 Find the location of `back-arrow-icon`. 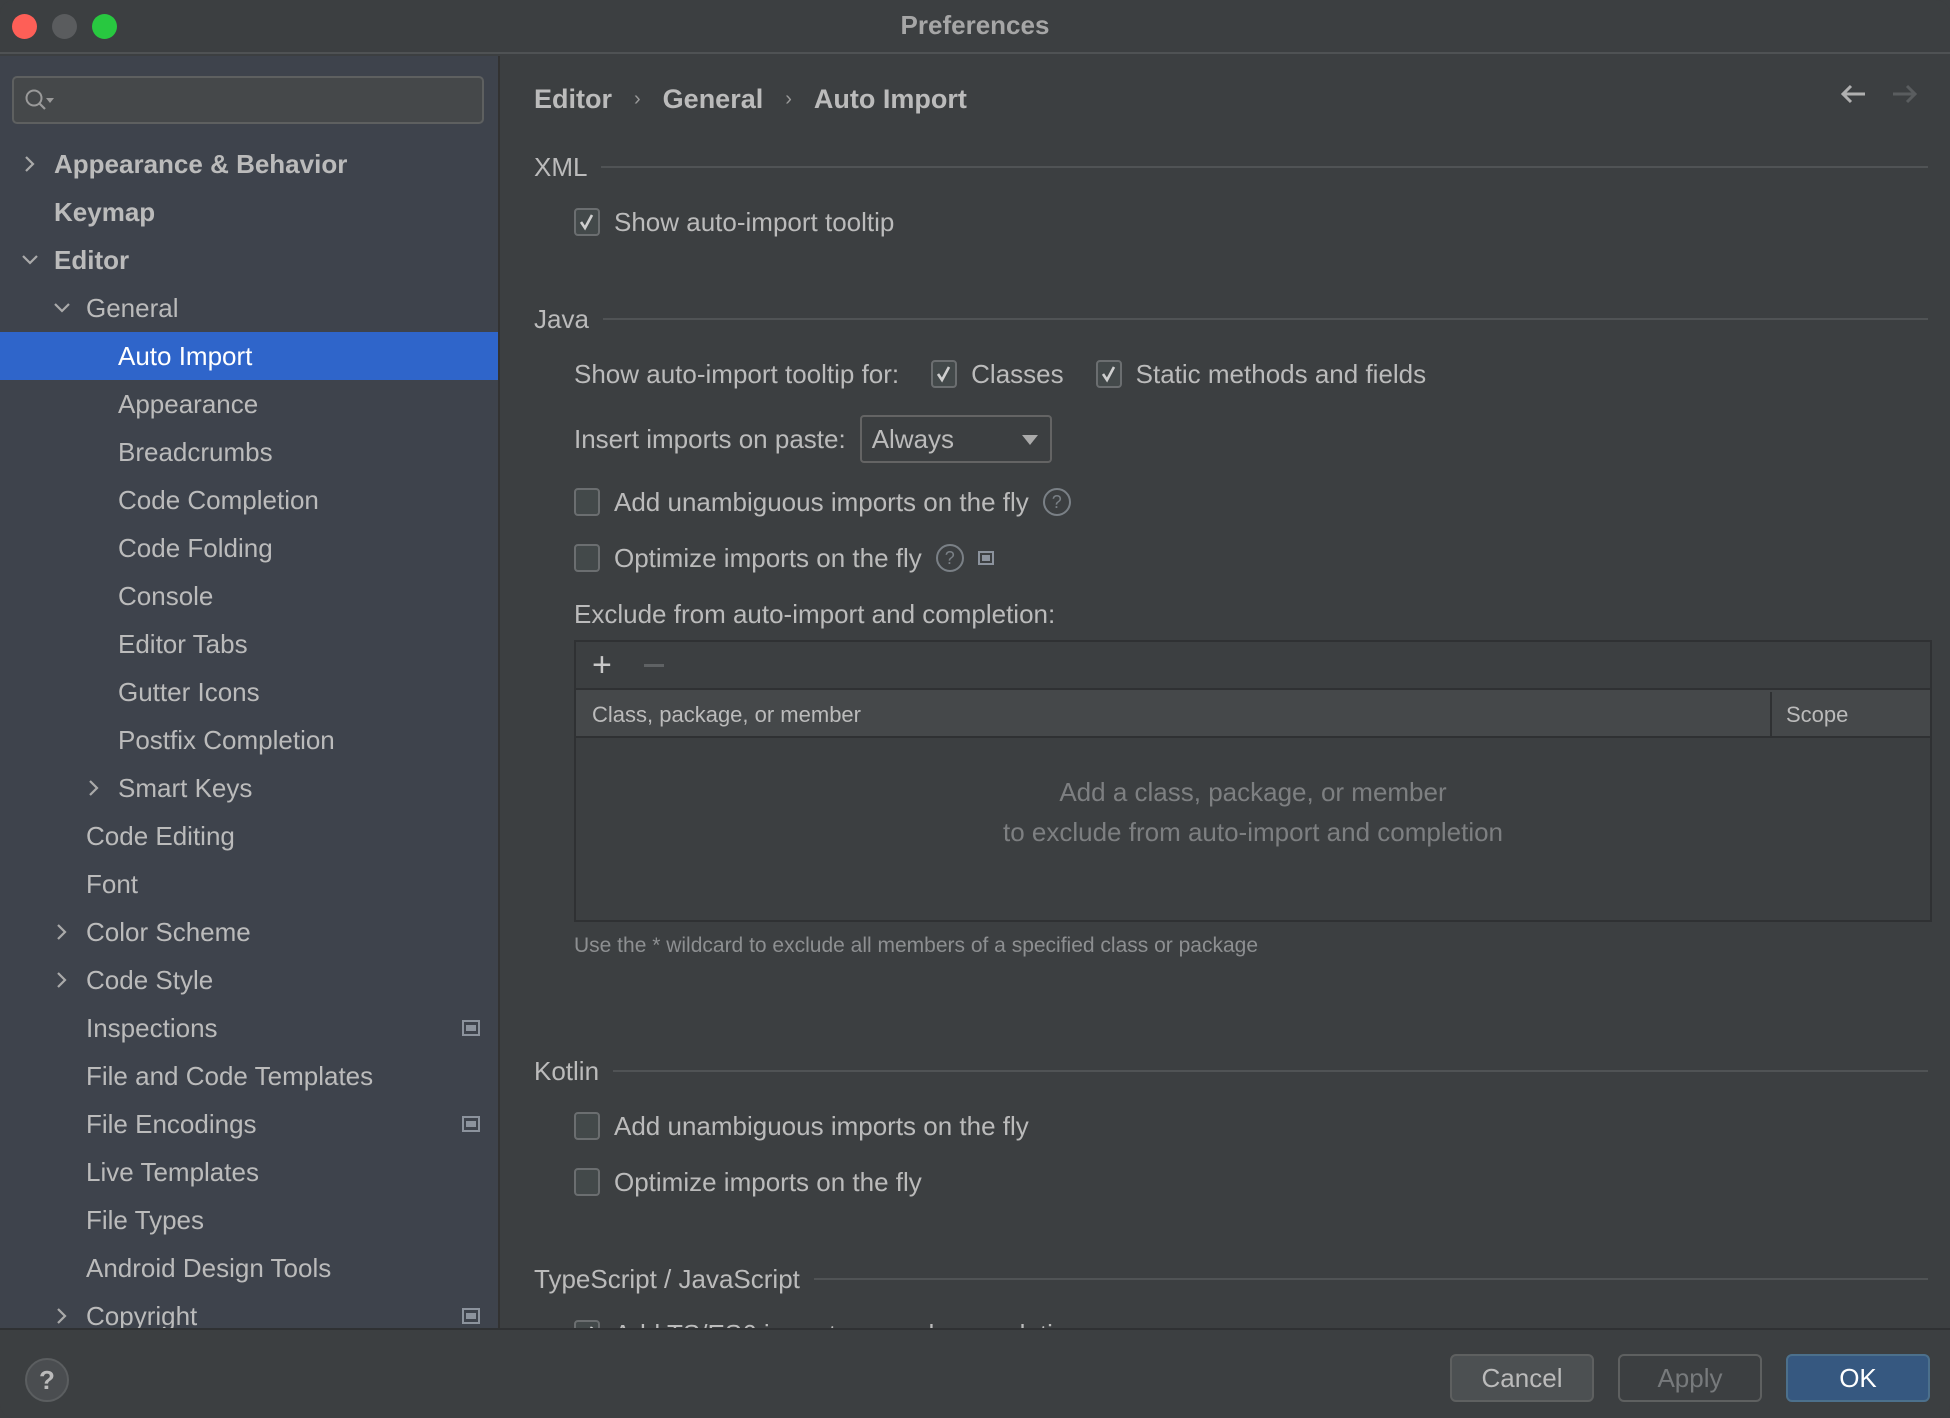

back-arrow-icon is located at coordinates (1853, 94).